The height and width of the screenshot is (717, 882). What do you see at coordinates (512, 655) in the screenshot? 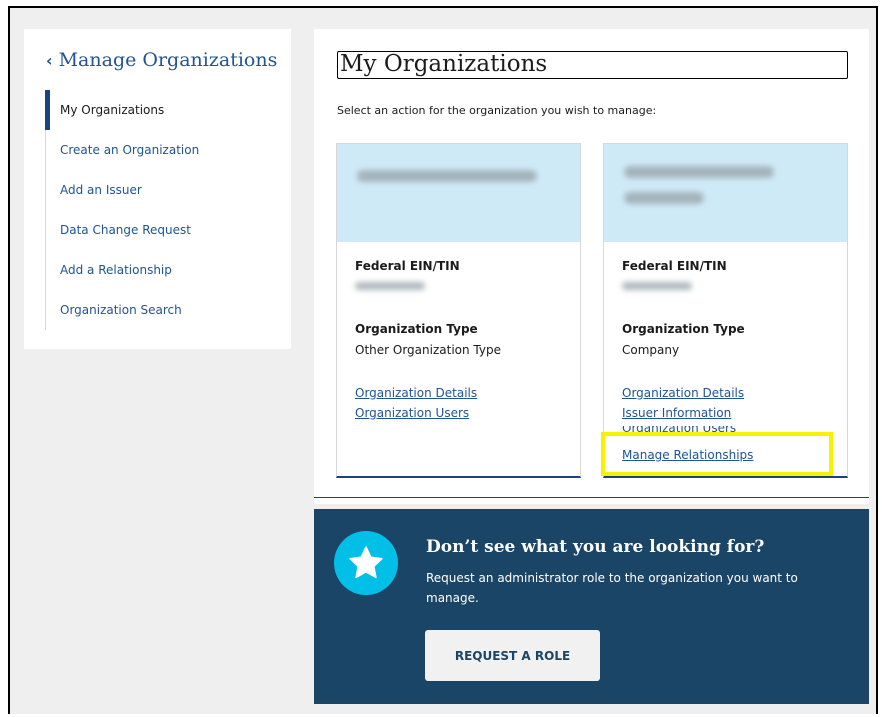
I see `request-role-button: REQUEST A ROLE` at bounding box center [512, 655].